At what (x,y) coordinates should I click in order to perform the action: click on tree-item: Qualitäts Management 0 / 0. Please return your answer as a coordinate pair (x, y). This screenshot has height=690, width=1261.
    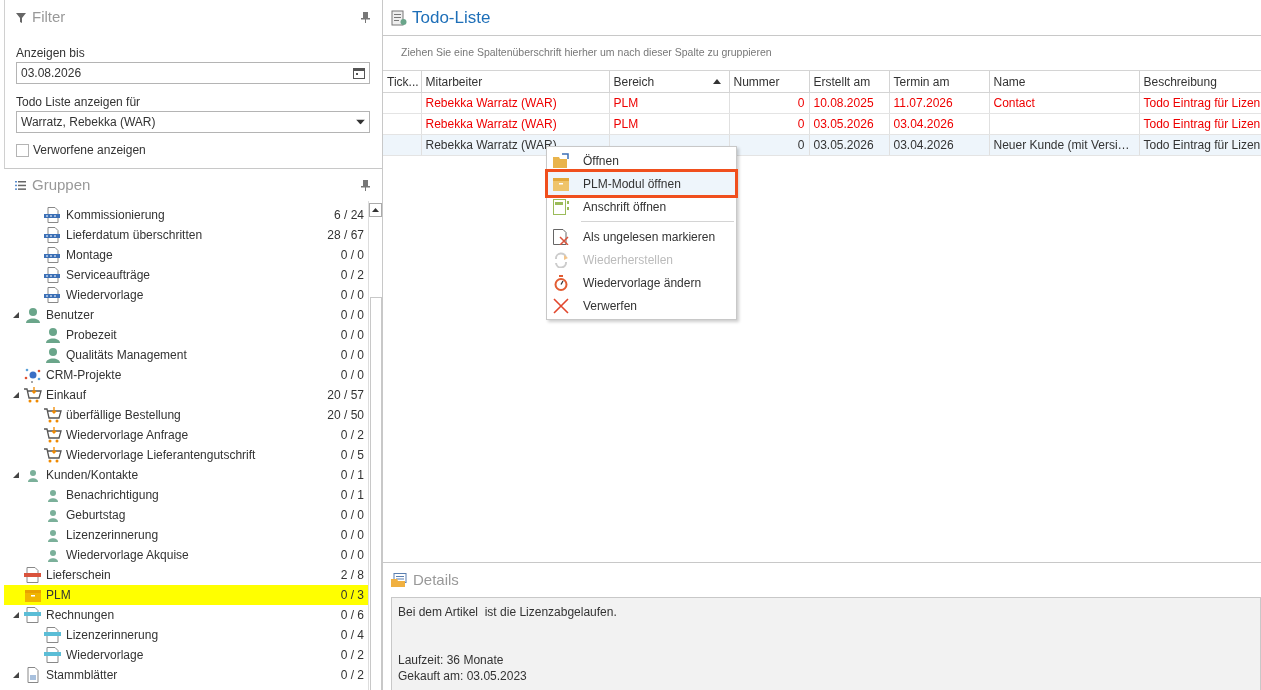
    Looking at the image, I should click on (186, 355).